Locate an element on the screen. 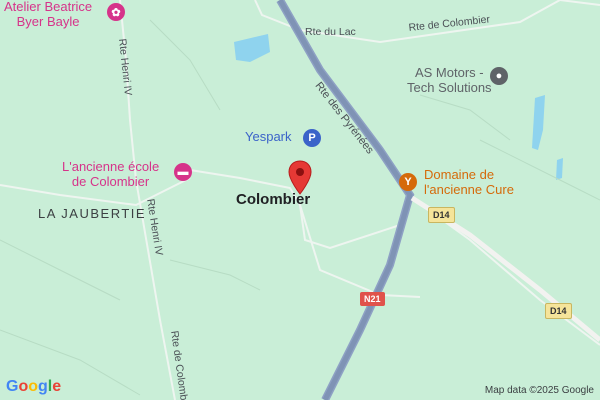 This screenshot has height=400, width=600. shield-d14-b: D14 is located at coordinates (558, 311).